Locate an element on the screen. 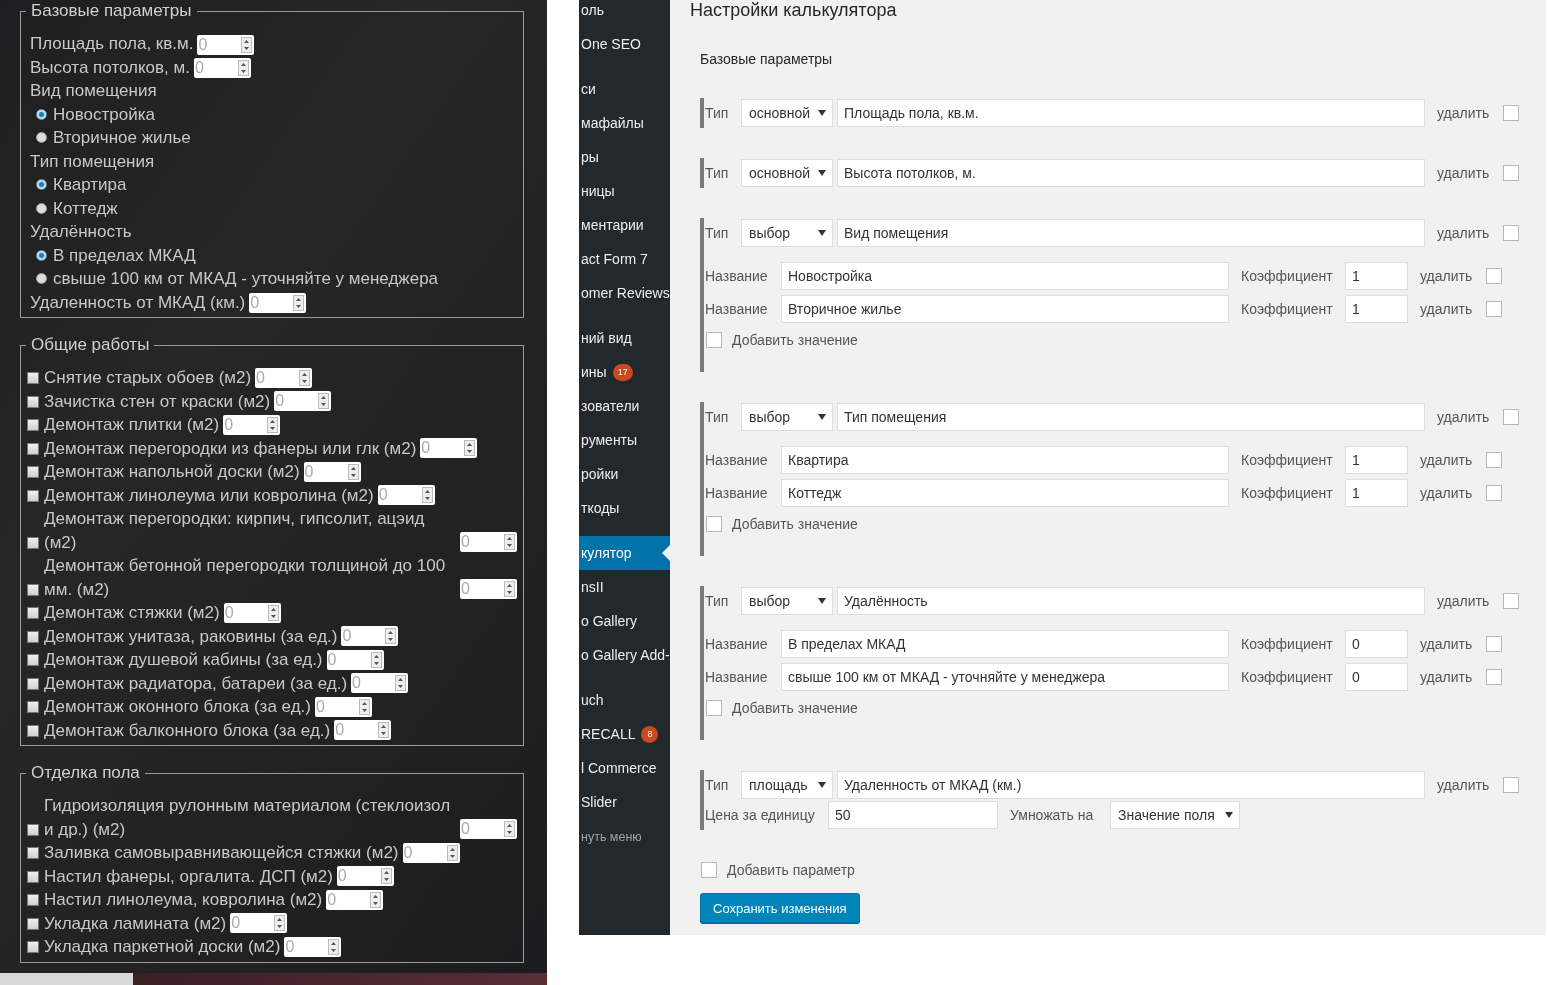 The width and height of the screenshot is (1547, 985). menu-item: ры is located at coordinates (624, 157).